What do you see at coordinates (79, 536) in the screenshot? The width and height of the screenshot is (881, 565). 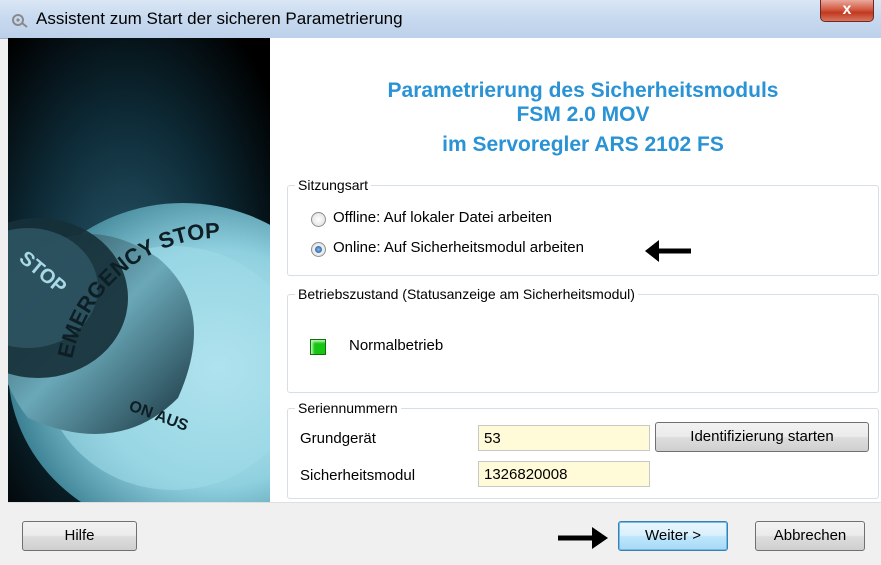 I see `help-button: Hilfe` at bounding box center [79, 536].